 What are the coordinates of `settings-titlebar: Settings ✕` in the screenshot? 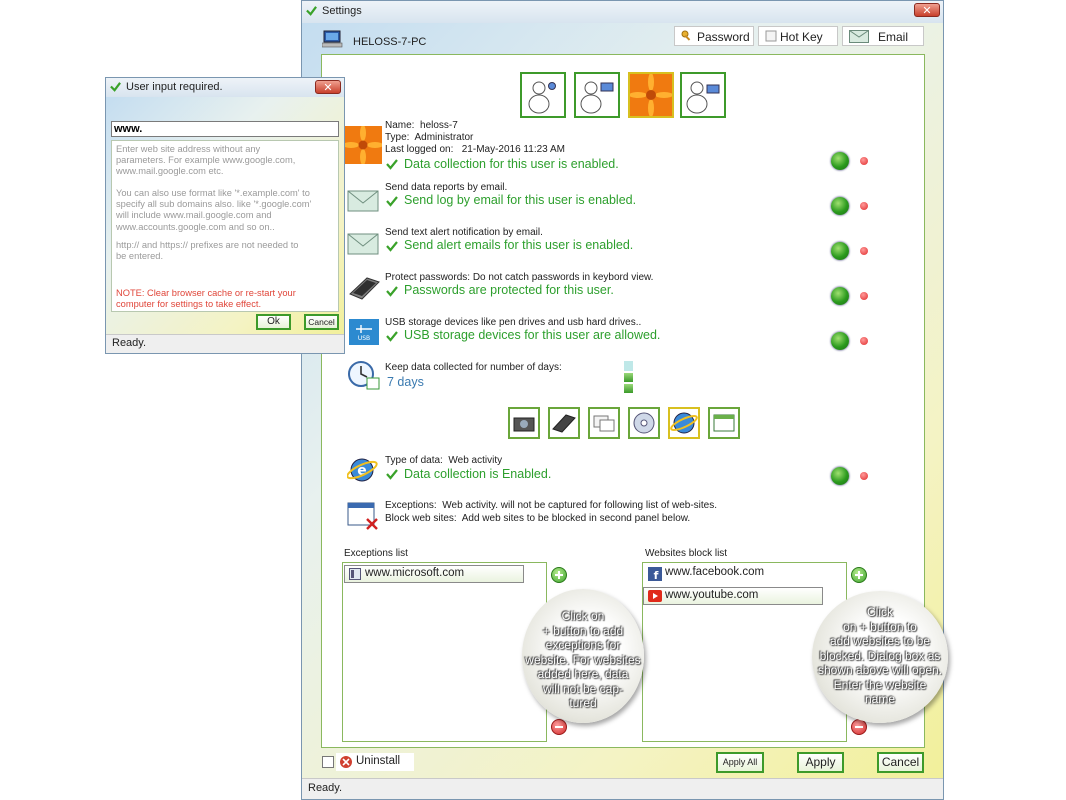 It's located at (622, 12).